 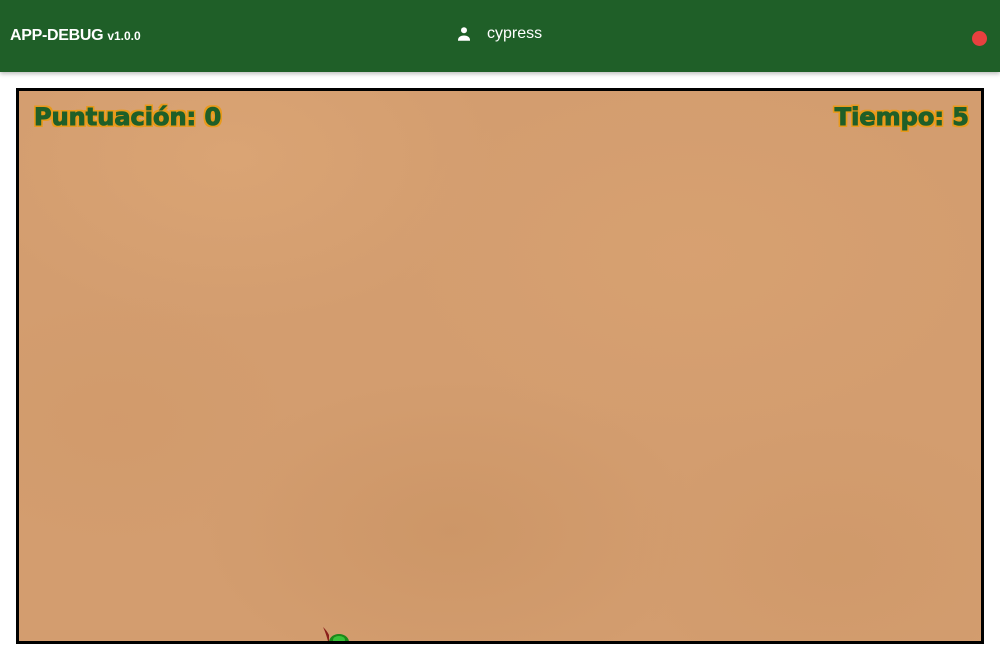 I want to click on status-indicator, so click(x=979, y=38).